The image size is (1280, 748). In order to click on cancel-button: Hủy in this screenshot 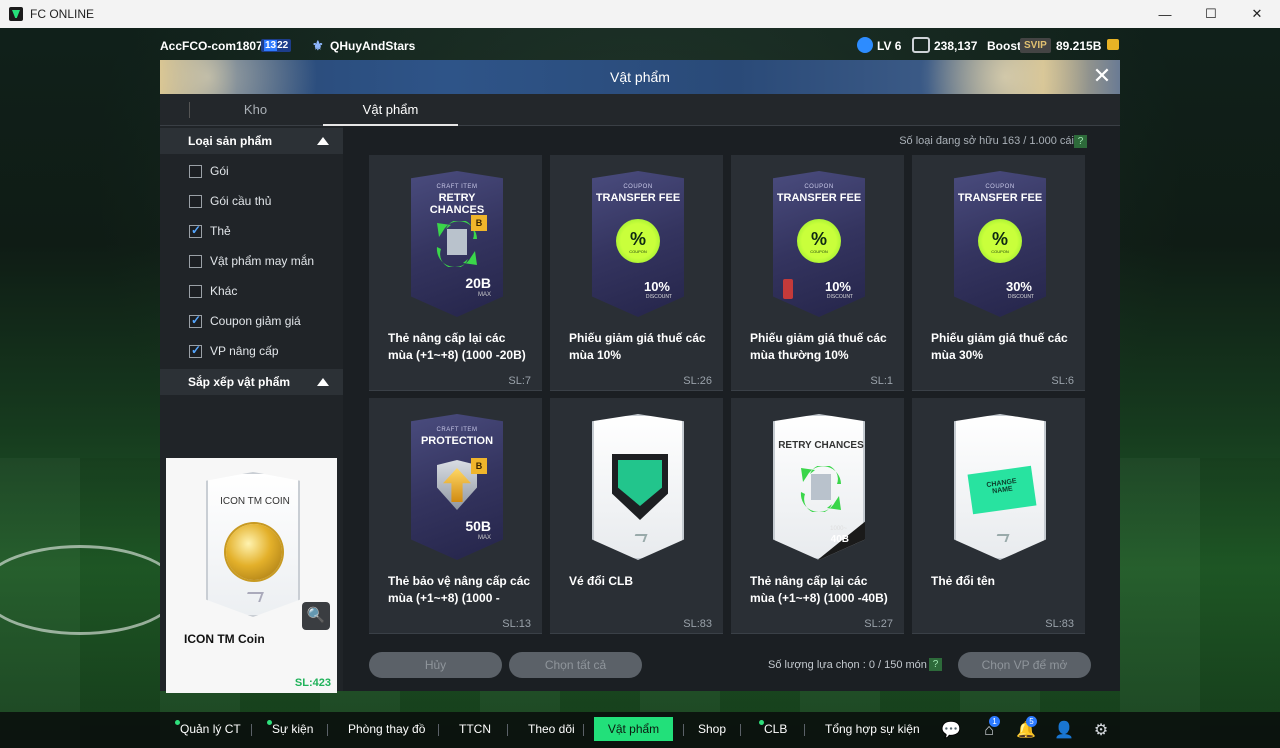, I will do `click(435, 665)`.